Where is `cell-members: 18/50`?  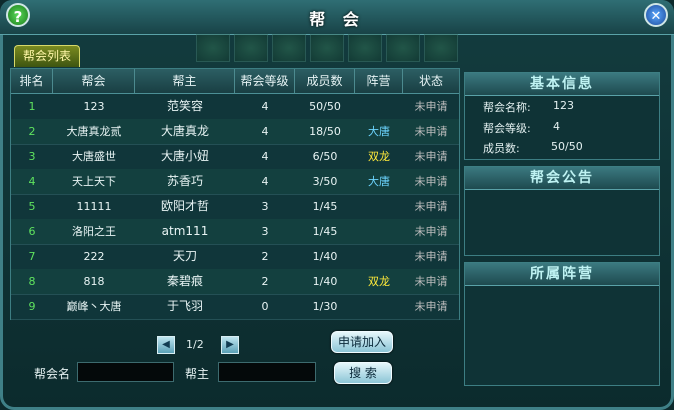 cell-members: 18/50 is located at coordinates (325, 131).